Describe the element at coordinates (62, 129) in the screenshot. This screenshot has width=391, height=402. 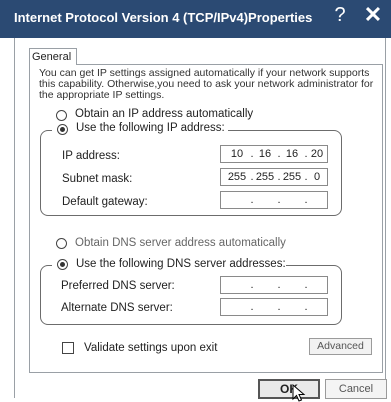
I see `use-following-ip-radio` at that location.